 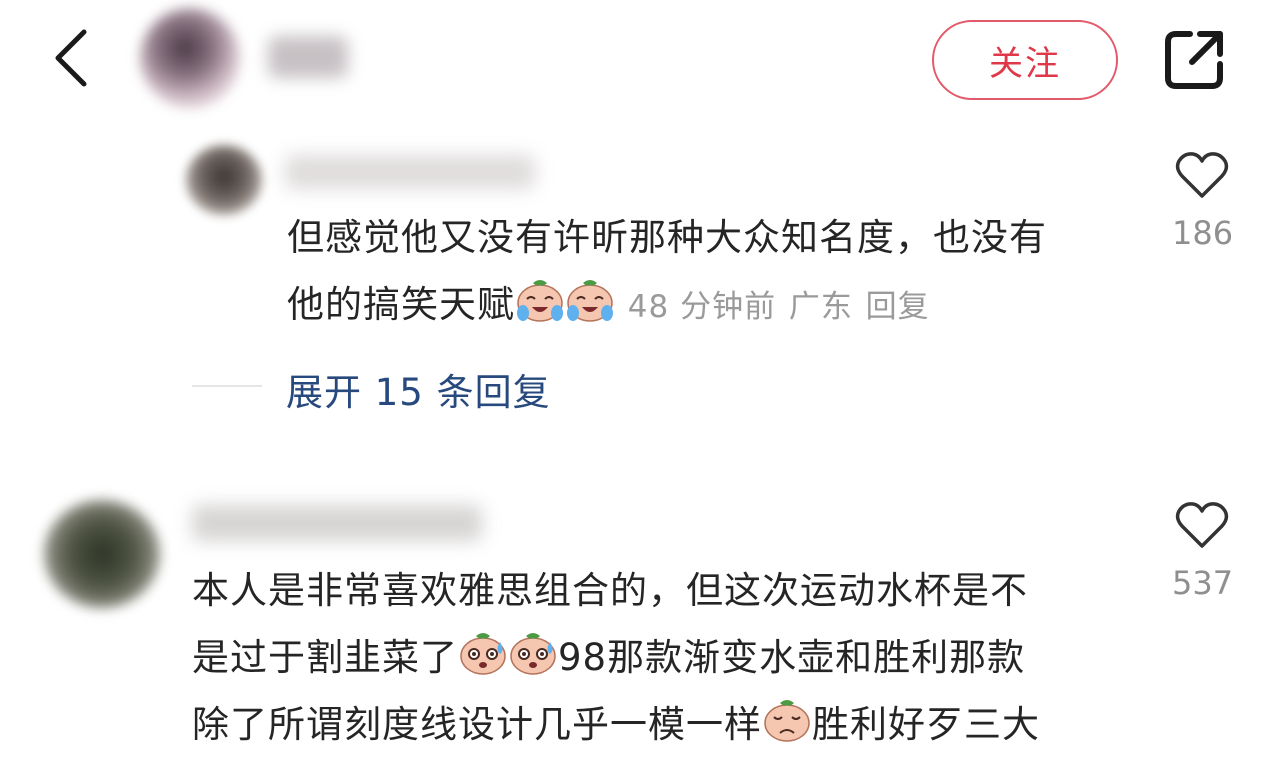 I want to click on share-external-icon, so click(x=1194, y=60).